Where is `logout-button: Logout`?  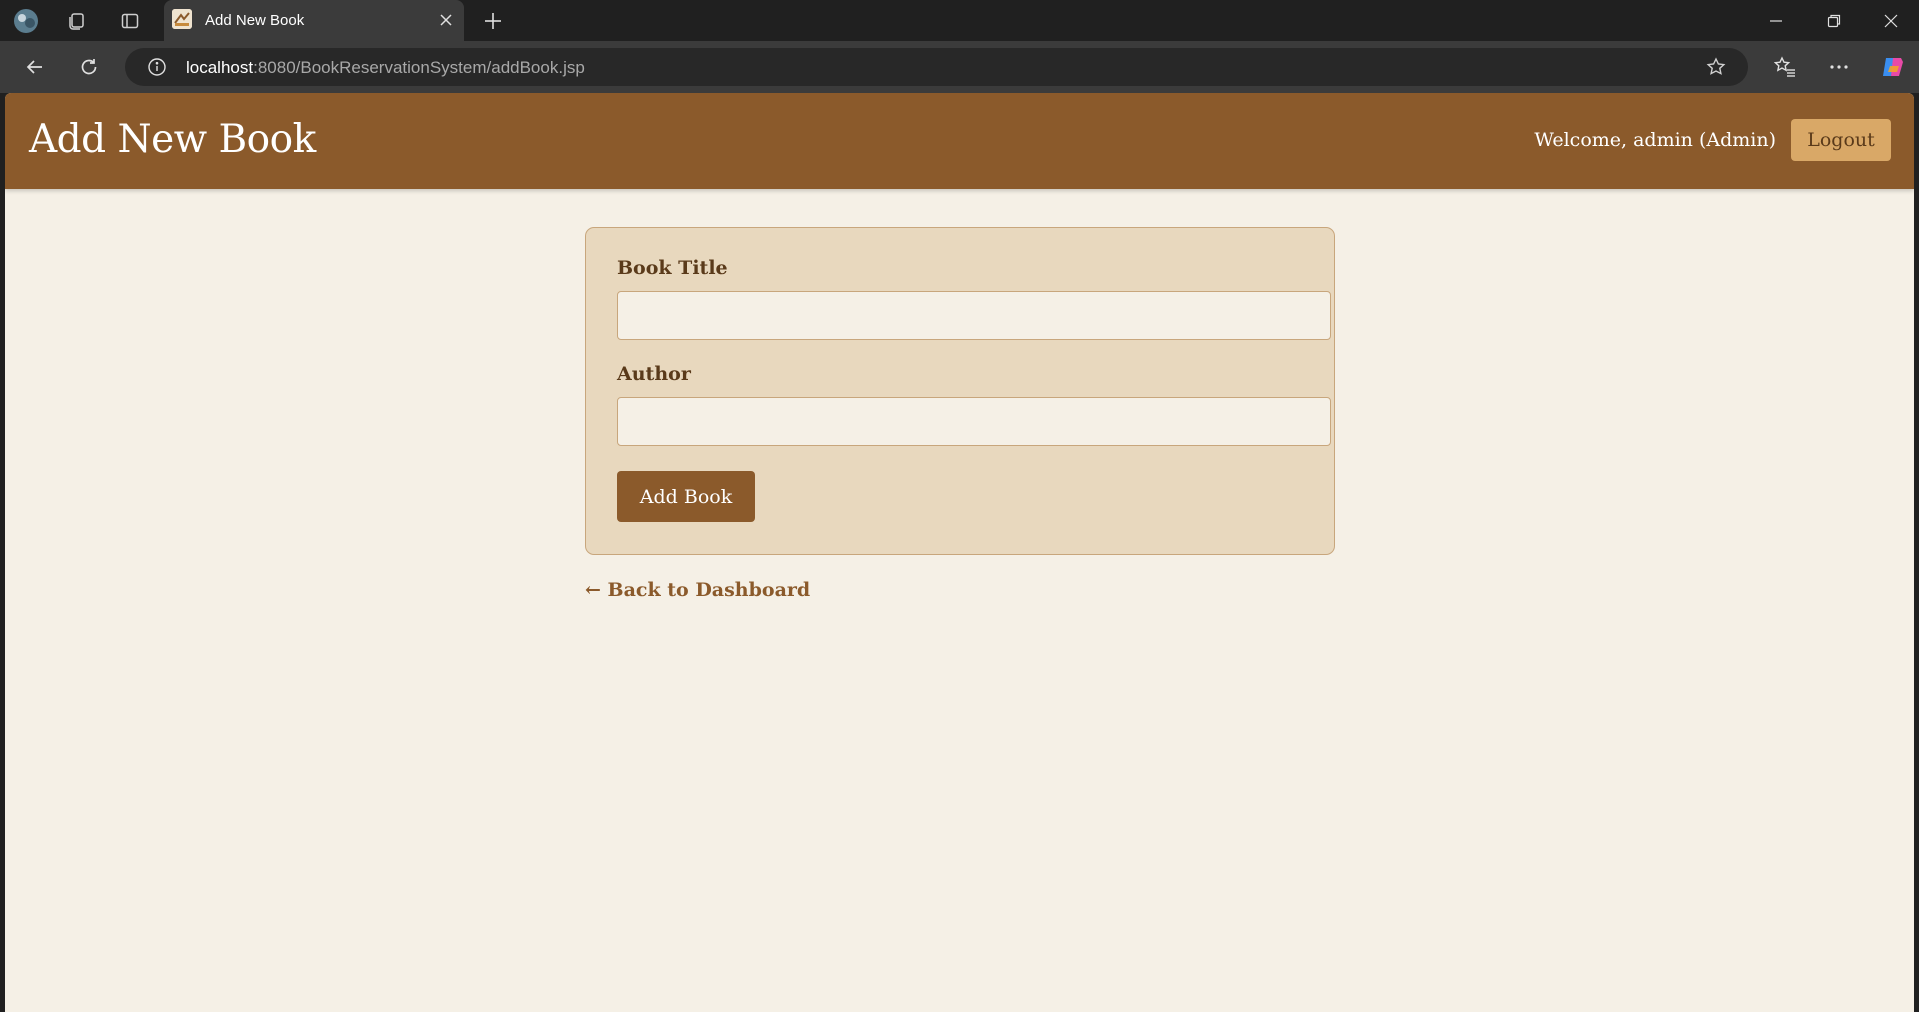 logout-button: Logout is located at coordinates (1841, 140).